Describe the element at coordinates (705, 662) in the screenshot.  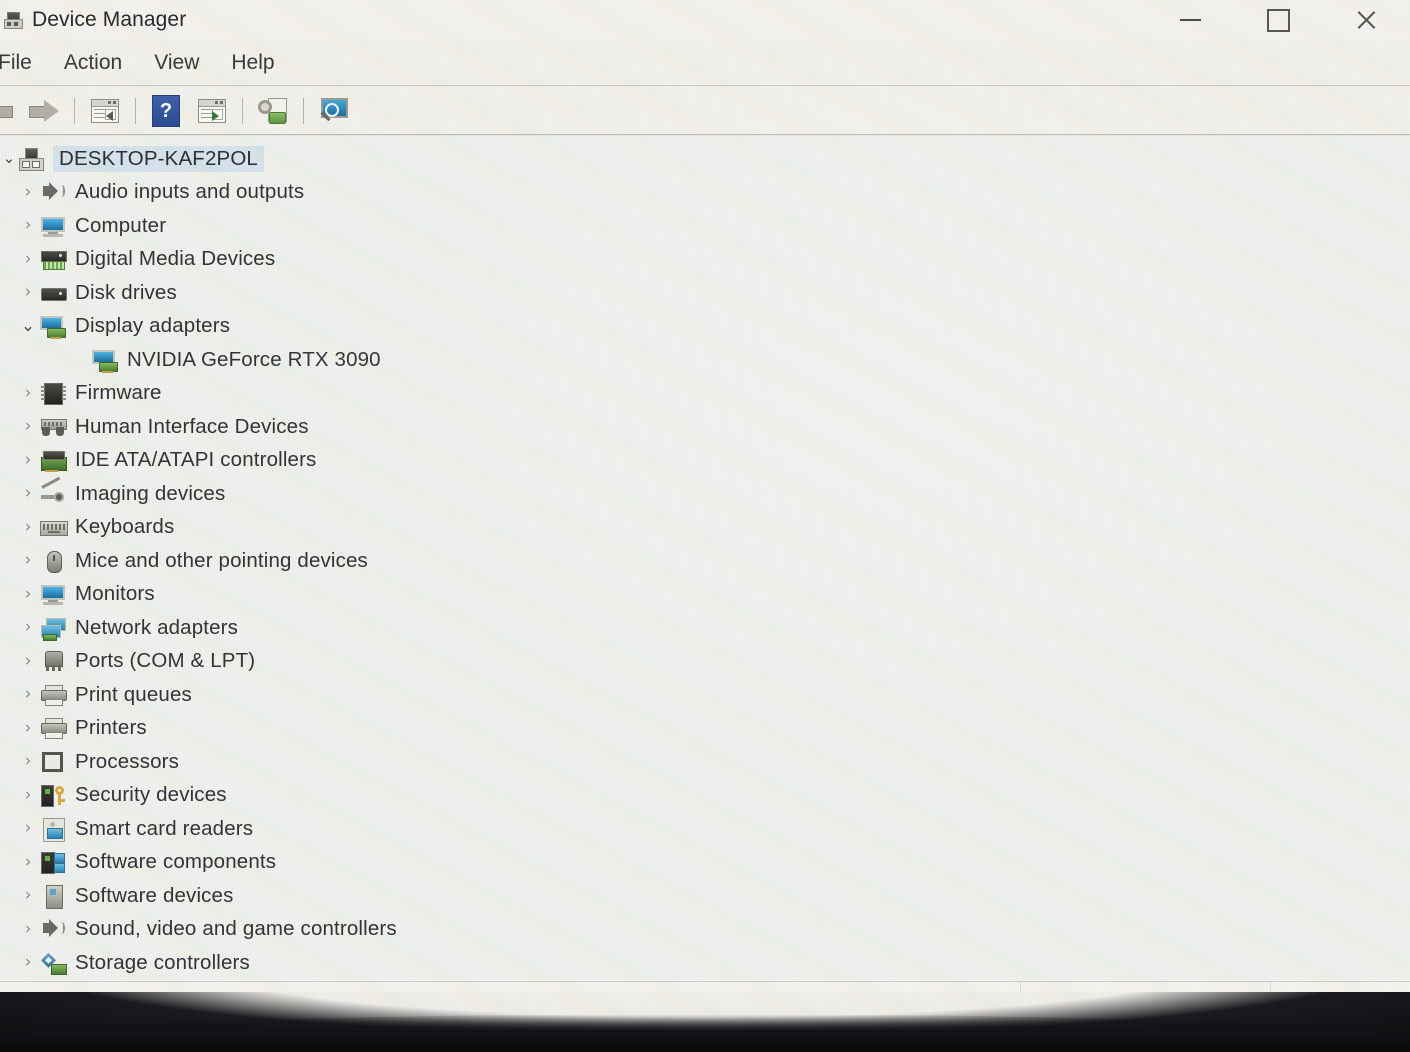
I see `tree-item-ports-com-and-lpt: › Ports (COM & LPT)` at that location.